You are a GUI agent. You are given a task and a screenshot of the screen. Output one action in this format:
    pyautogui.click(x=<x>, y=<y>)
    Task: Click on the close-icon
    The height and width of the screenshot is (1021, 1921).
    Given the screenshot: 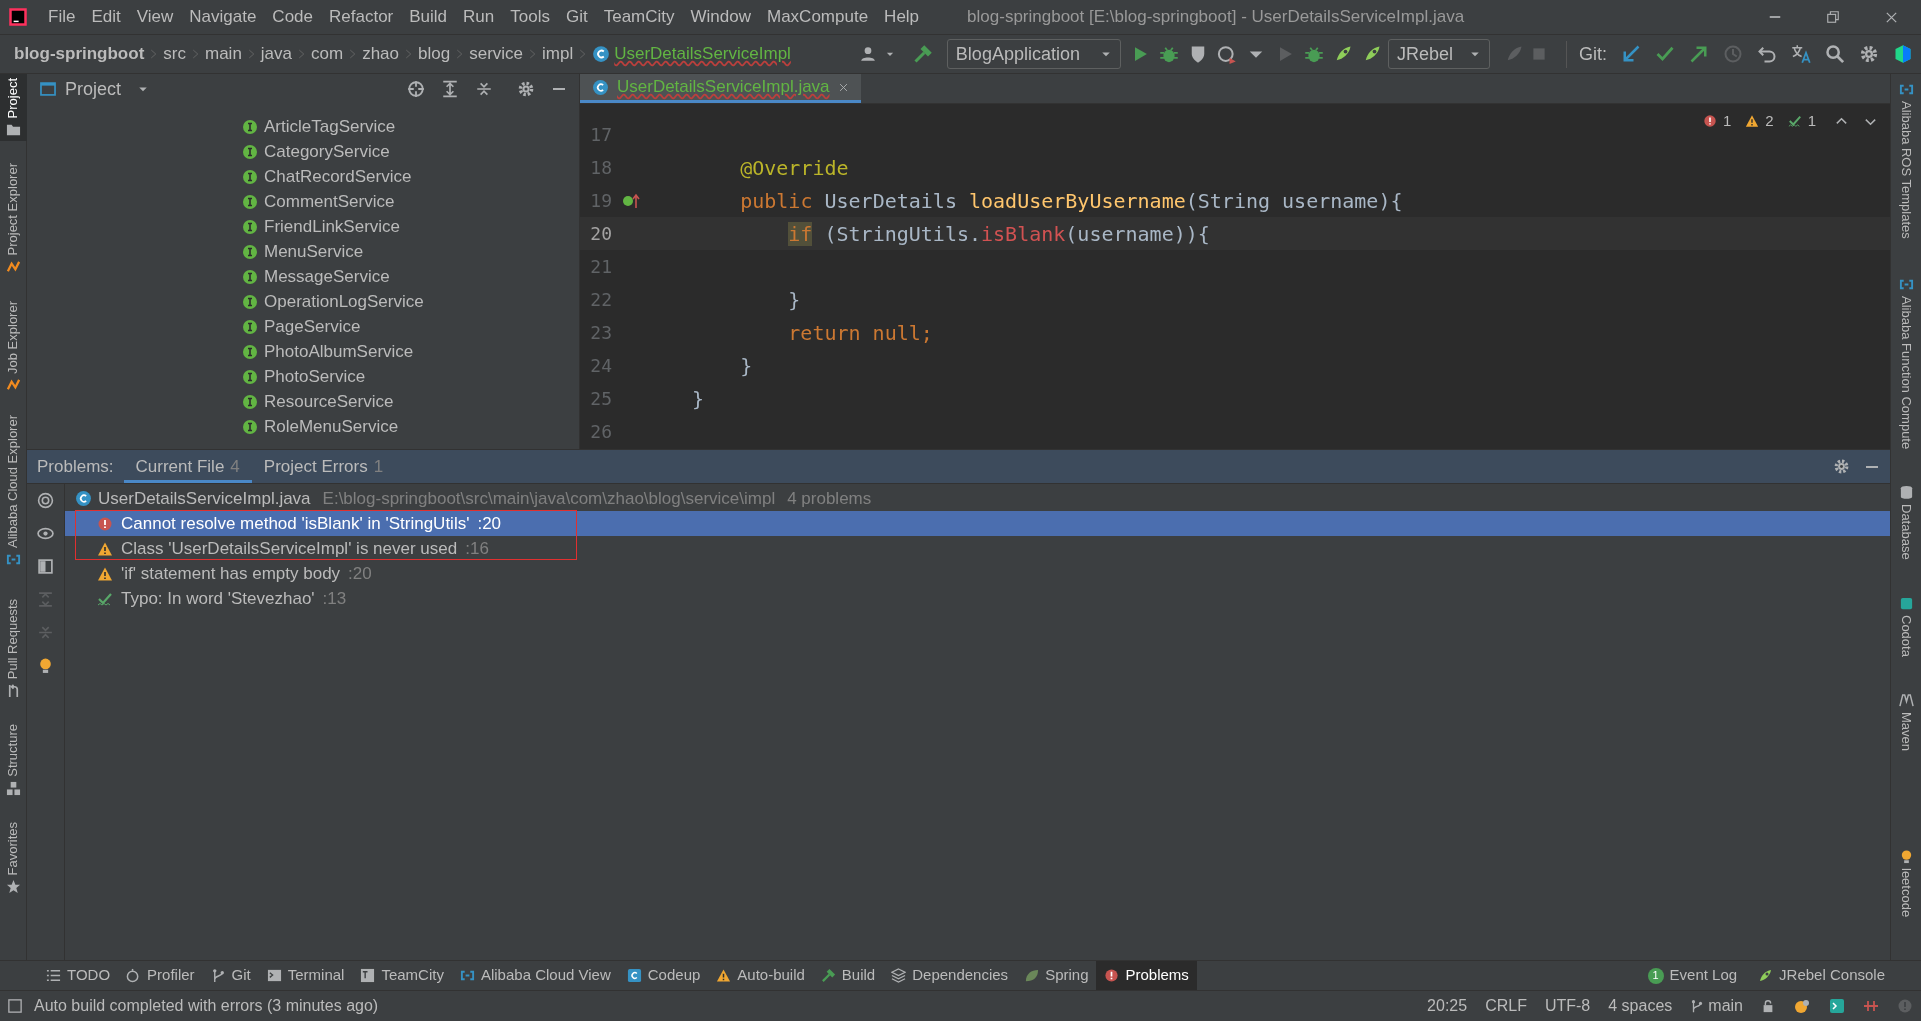 What is the action you would take?
    pyautogui.click(x=843, y=87)
    